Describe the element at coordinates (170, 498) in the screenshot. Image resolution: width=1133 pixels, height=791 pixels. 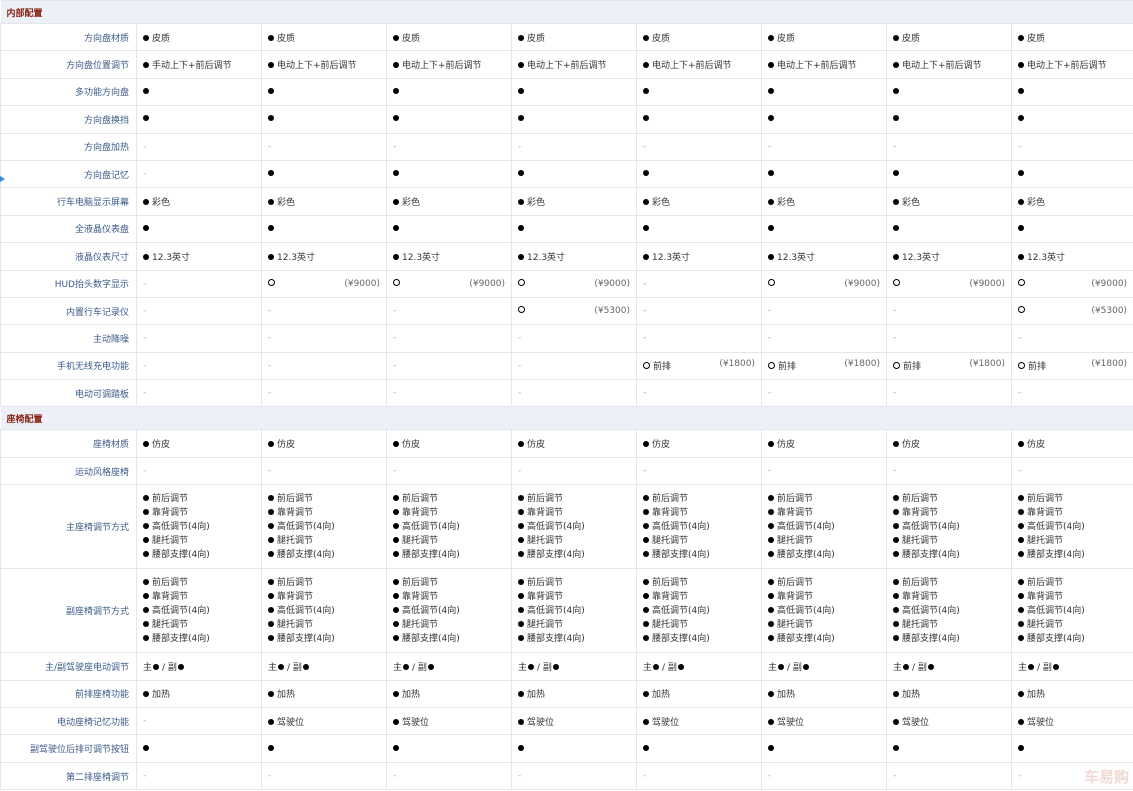
I see `option-text: 前后调节` at that location.